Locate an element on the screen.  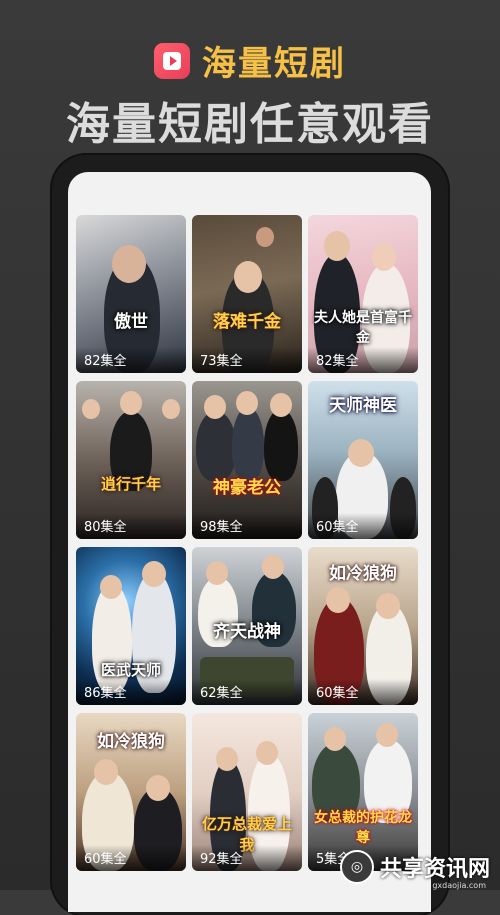
episode-count: 62集全 is located at coordinates (221, 693).